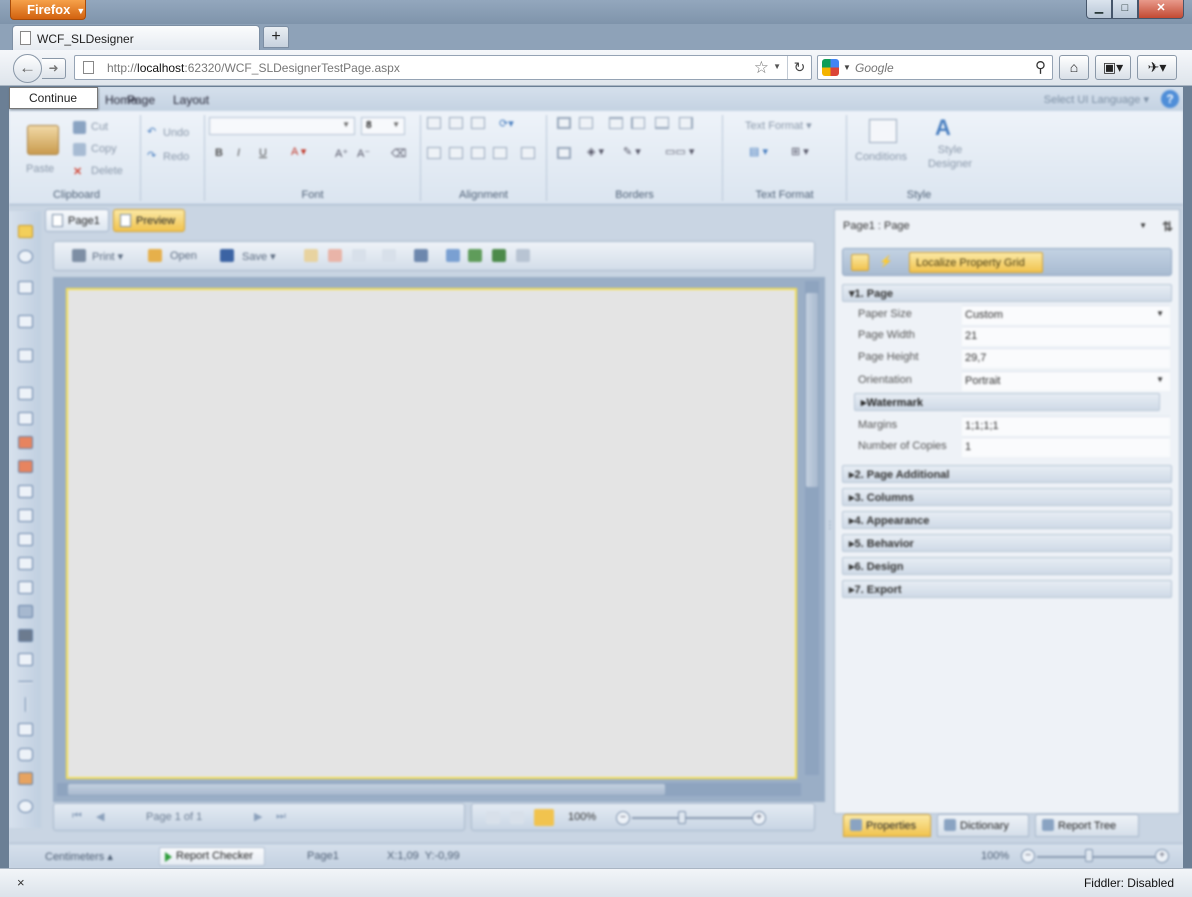 Image resolution: width=1192 pixels, height=897 pixels. I want to click on redo-button: Redo, so click(176, 157).